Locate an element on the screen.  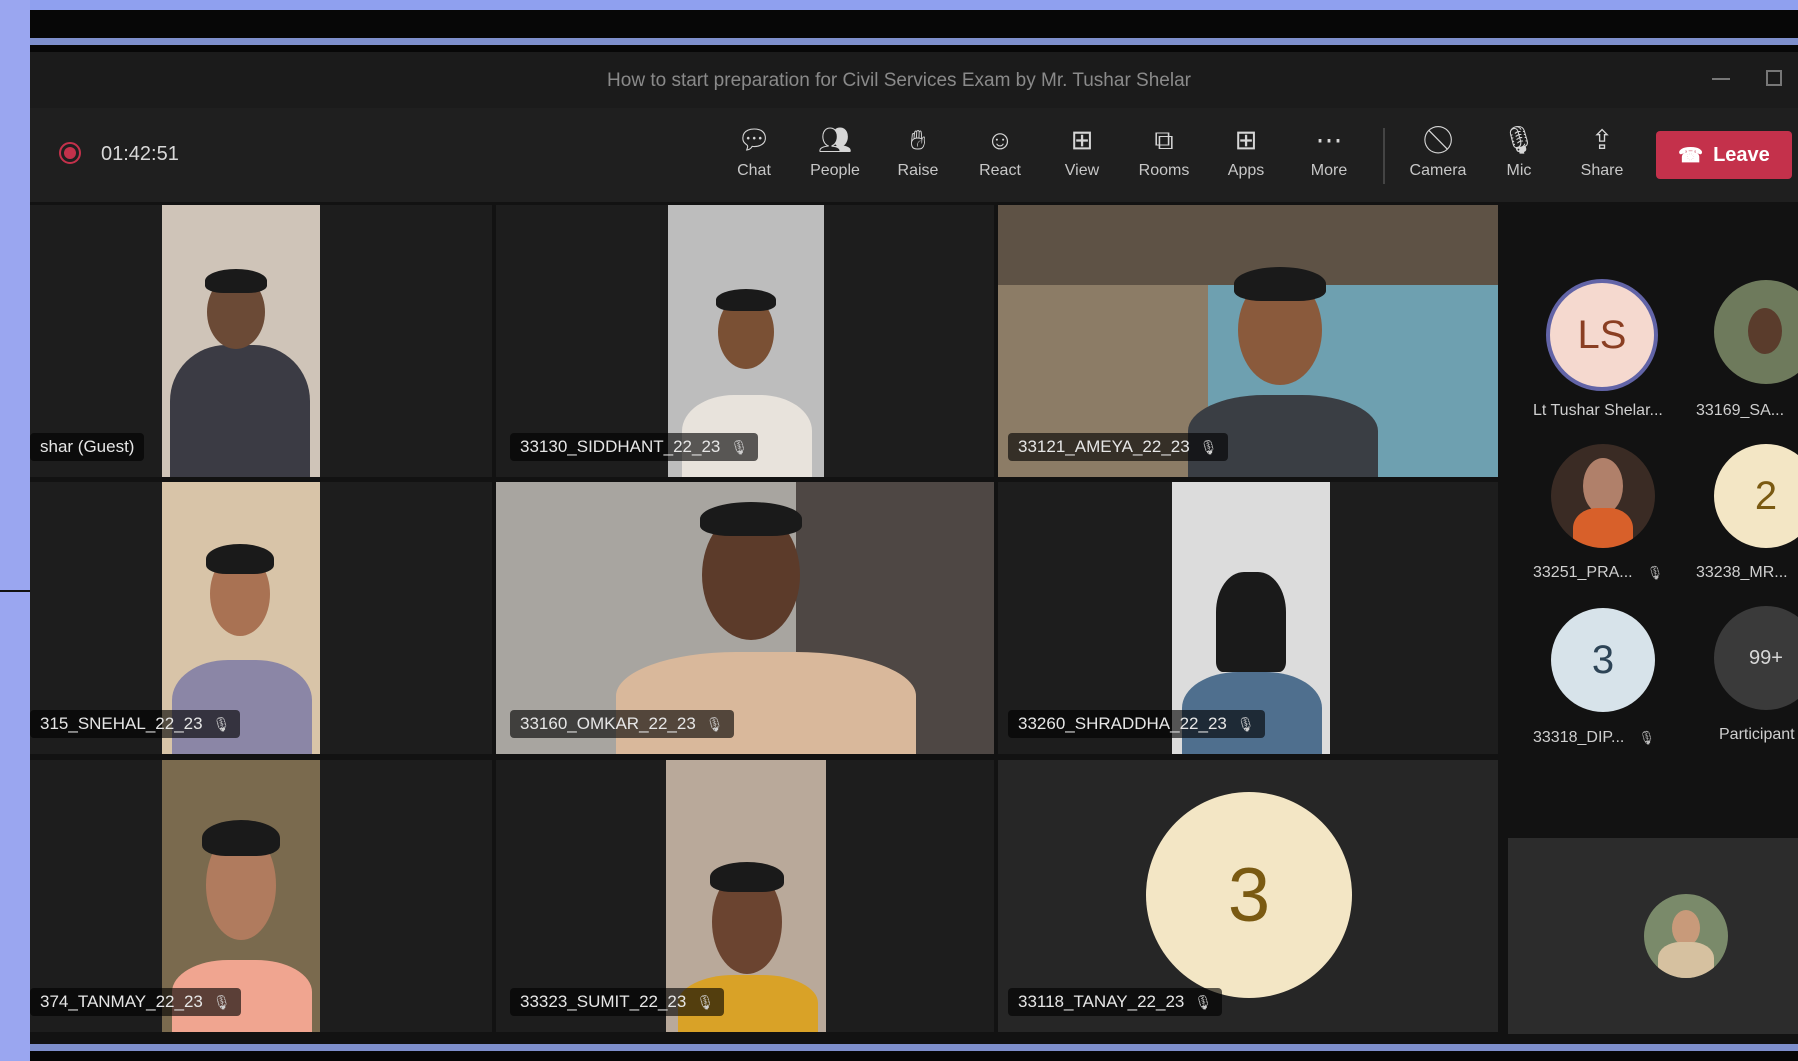
people-label: People is located at coordinates (835, 170).